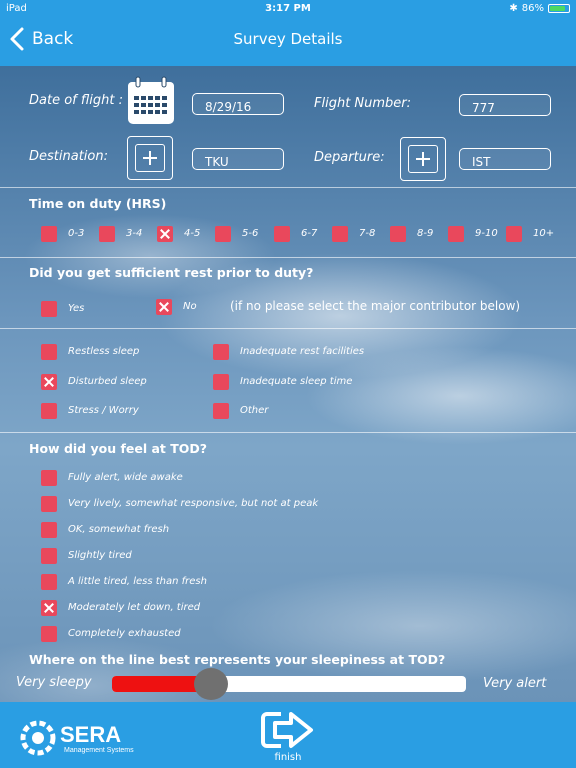 This screenshot has height=768, width=576. Describe the element at coordinates (98, 203) in the screenshot. I see `time-on-duty-title: Time on duty (HRS)` at that location.